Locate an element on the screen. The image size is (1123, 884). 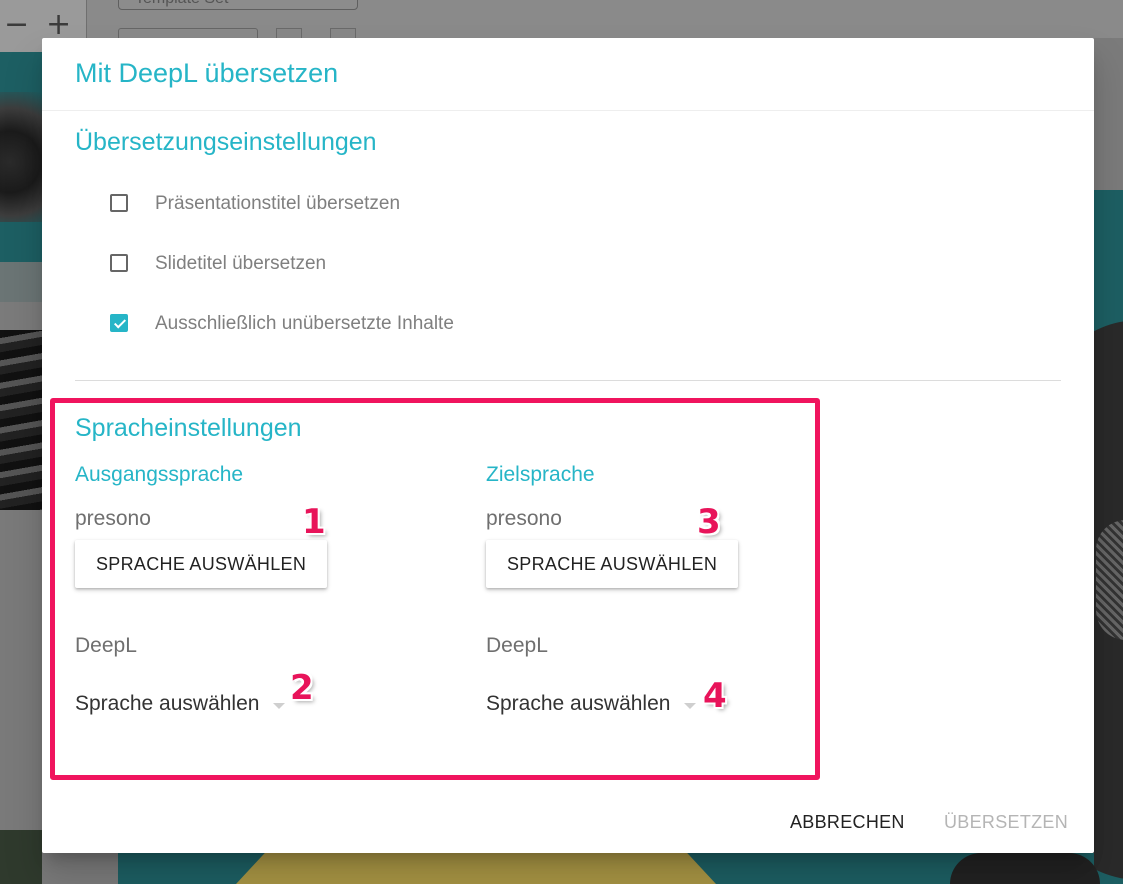
slide-canvas-shape is located at coordinates (476, 868).